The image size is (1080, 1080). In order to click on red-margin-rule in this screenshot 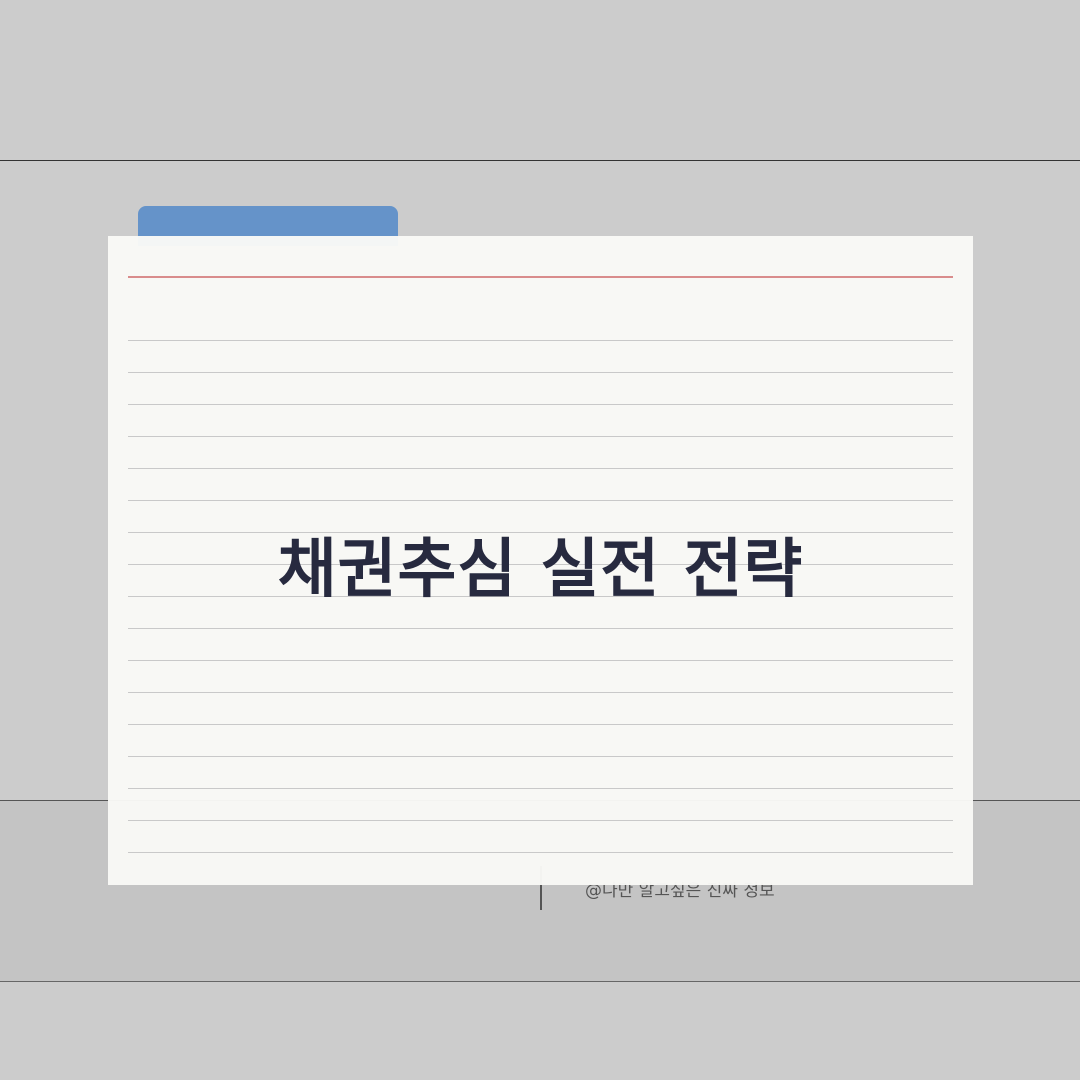, I will do `click(540, 277)`.